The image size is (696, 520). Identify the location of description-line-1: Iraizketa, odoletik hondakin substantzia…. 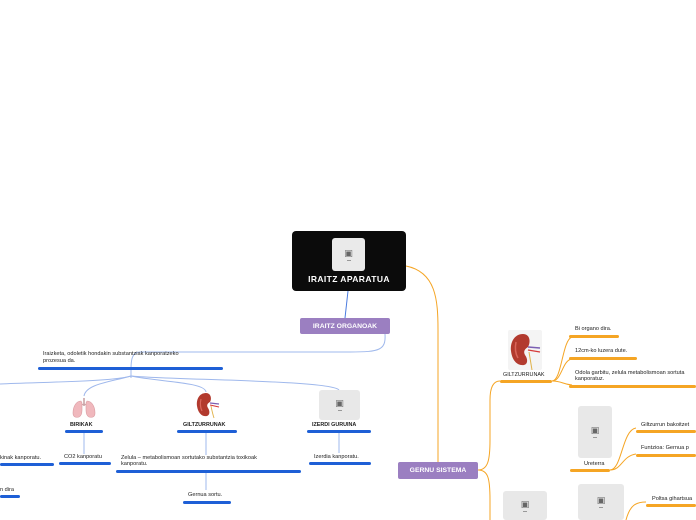
(111, 354).